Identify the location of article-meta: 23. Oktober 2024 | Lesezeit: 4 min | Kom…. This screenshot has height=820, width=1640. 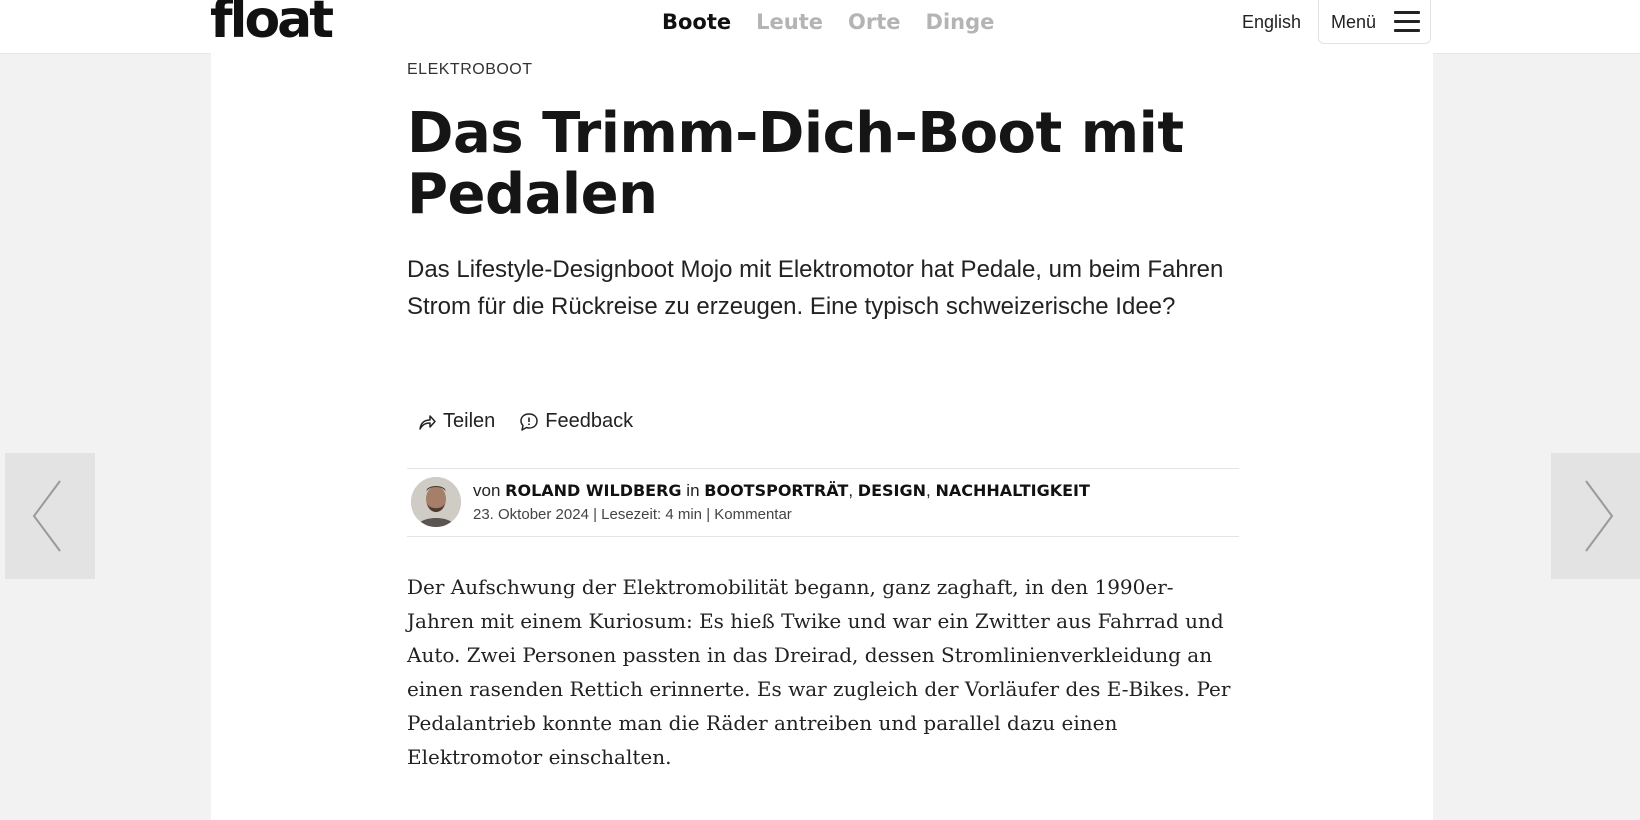
(632, 514).